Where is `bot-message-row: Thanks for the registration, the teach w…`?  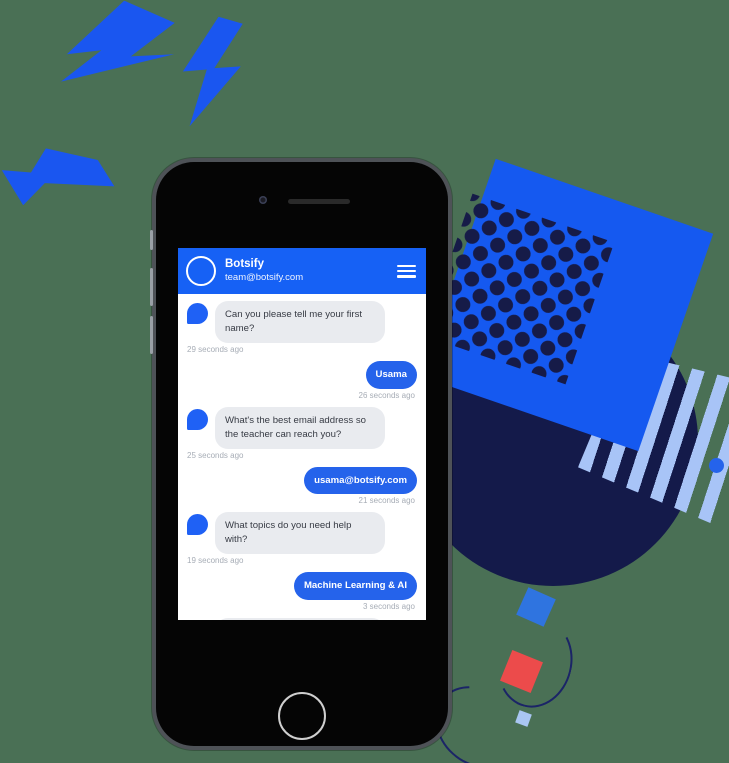 bot-message-row: Thanks for the registration, the teach w… is located at coordinates (302, 619).